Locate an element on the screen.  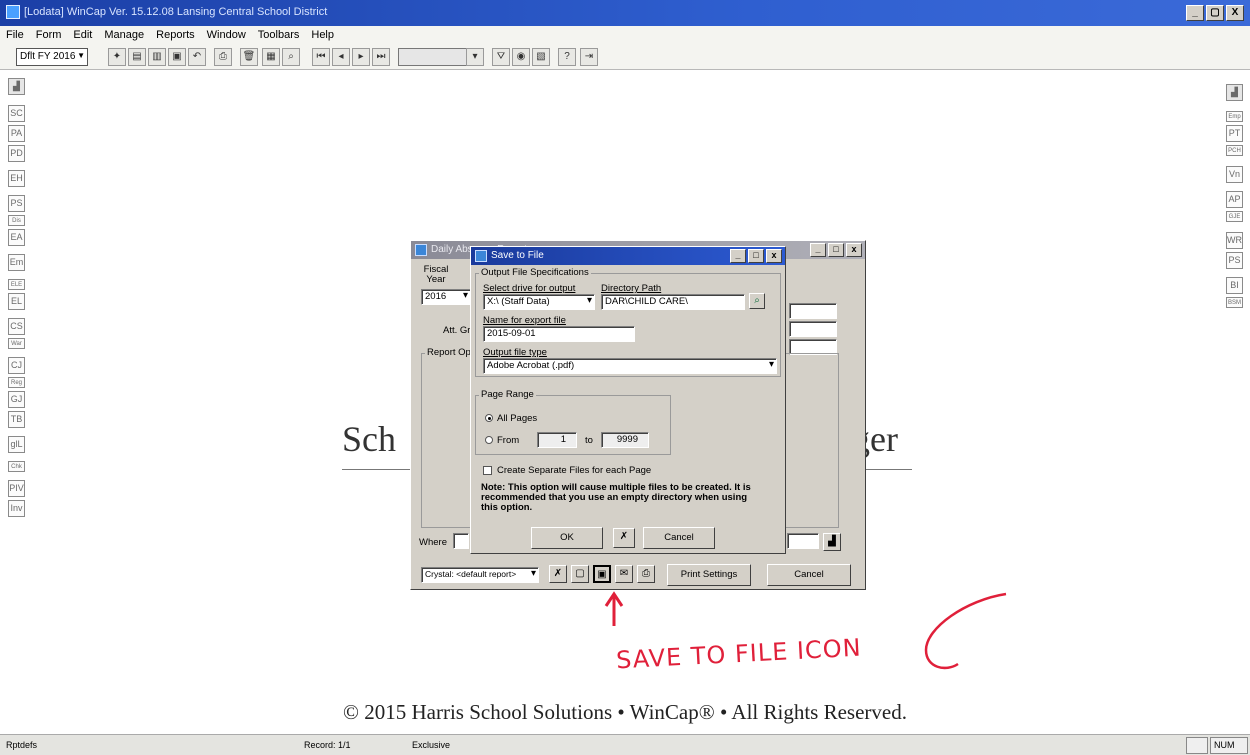
export-name-input: 2015-09-01 is located at coordinates (559, 334).